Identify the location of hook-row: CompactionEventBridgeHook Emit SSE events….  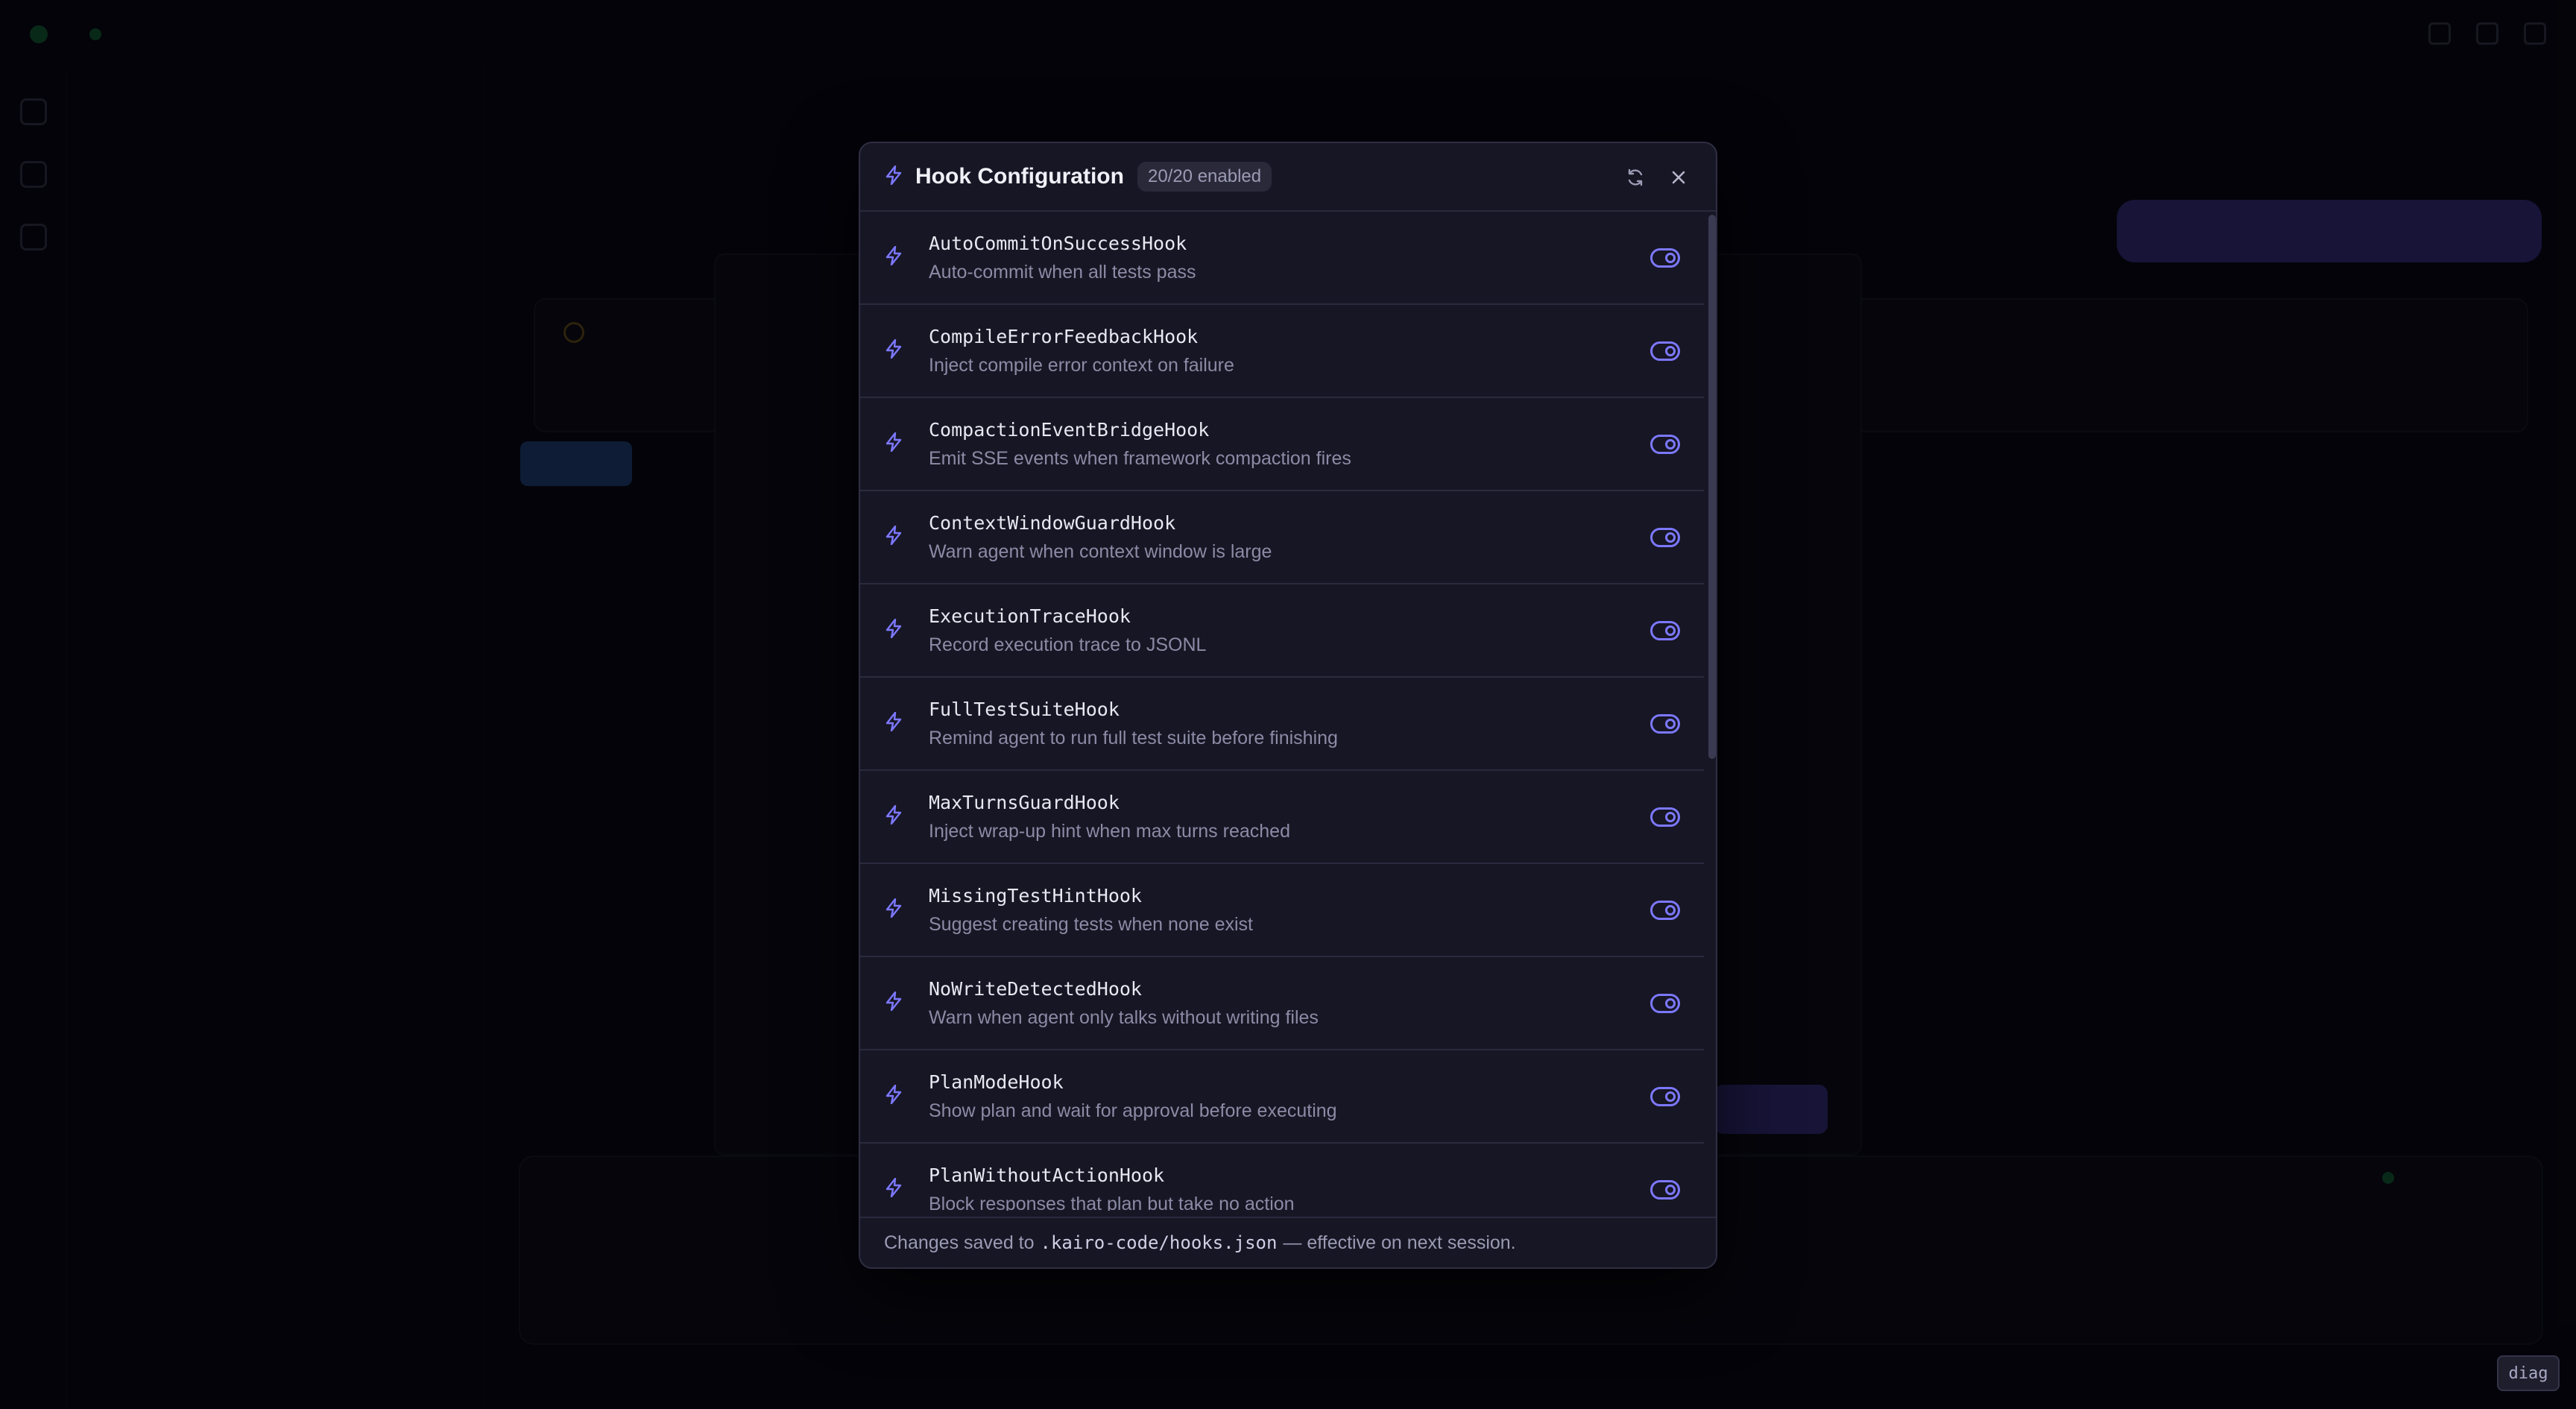
(1282, 444).